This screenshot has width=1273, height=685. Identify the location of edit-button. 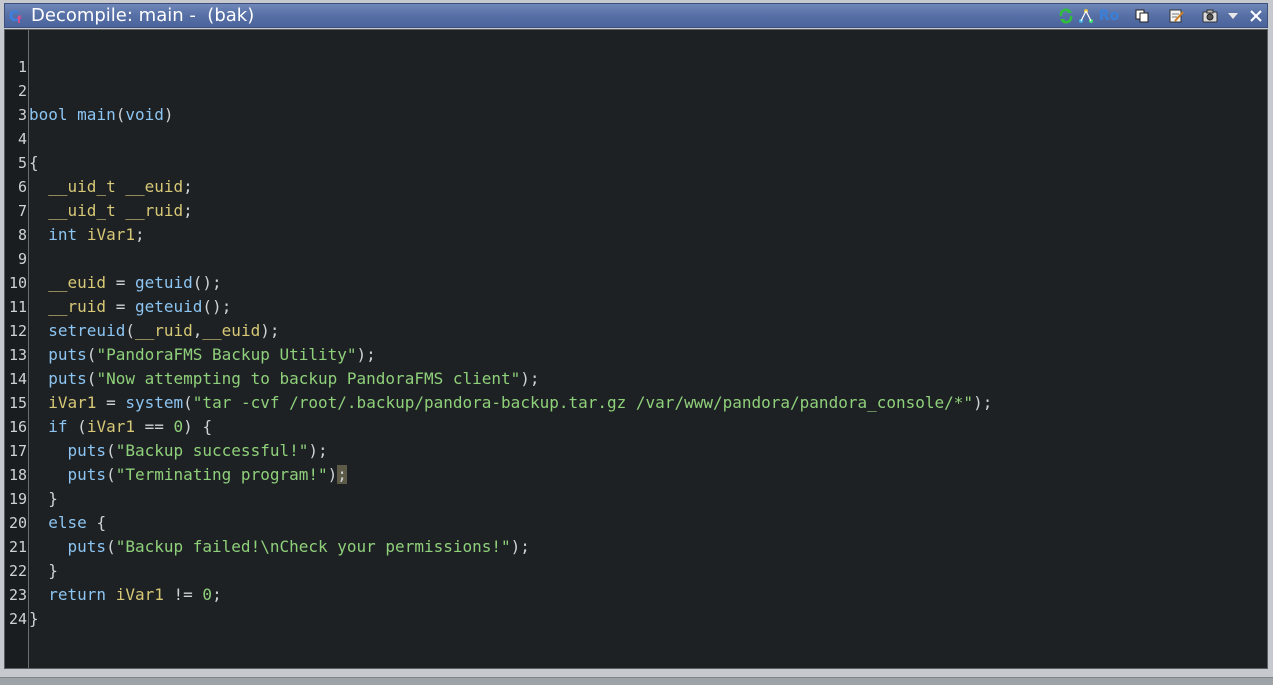
(1176, 16).